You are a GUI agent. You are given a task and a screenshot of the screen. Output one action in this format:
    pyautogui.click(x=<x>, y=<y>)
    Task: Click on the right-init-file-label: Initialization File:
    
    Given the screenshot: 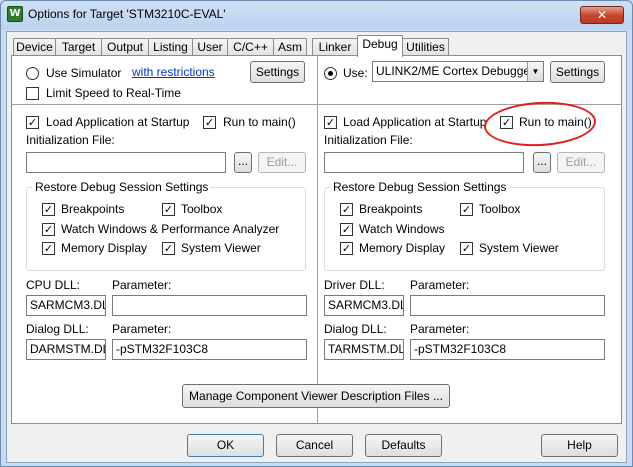 What is the action you would take?
    pyautogui.click(x=368, y=140)
    